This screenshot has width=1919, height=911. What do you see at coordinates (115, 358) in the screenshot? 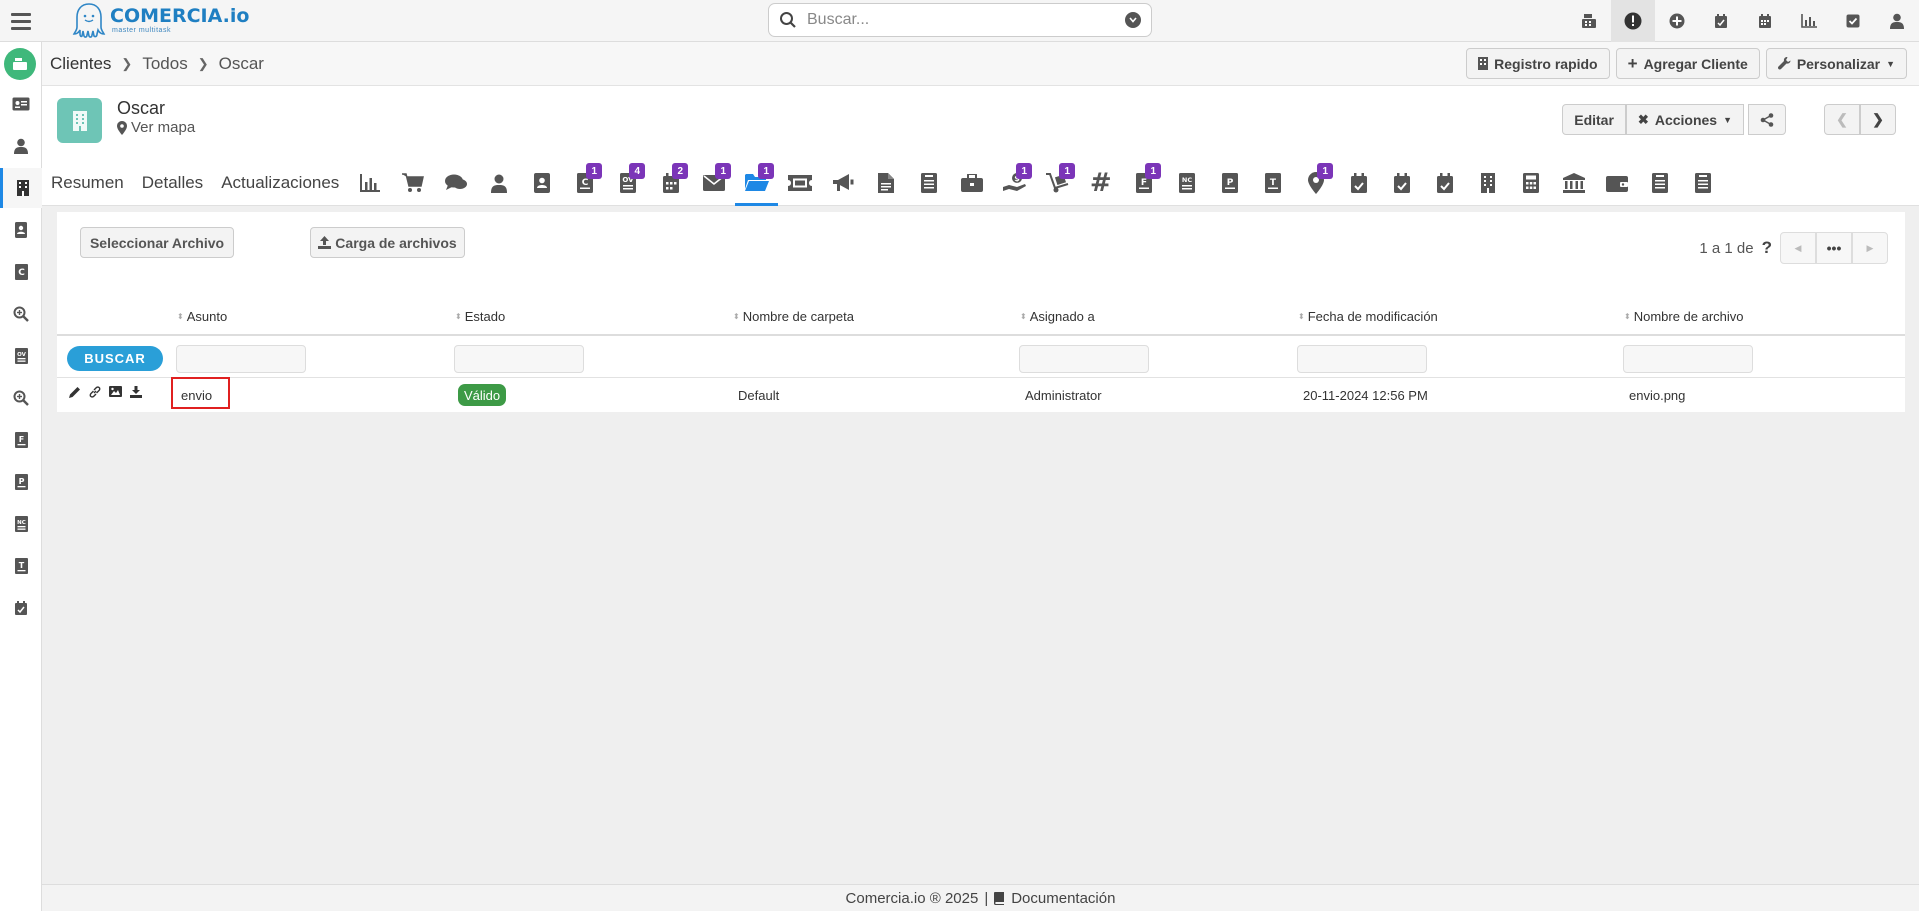
I see `search-button: BUSCAR` at bounding box center [115, 358].